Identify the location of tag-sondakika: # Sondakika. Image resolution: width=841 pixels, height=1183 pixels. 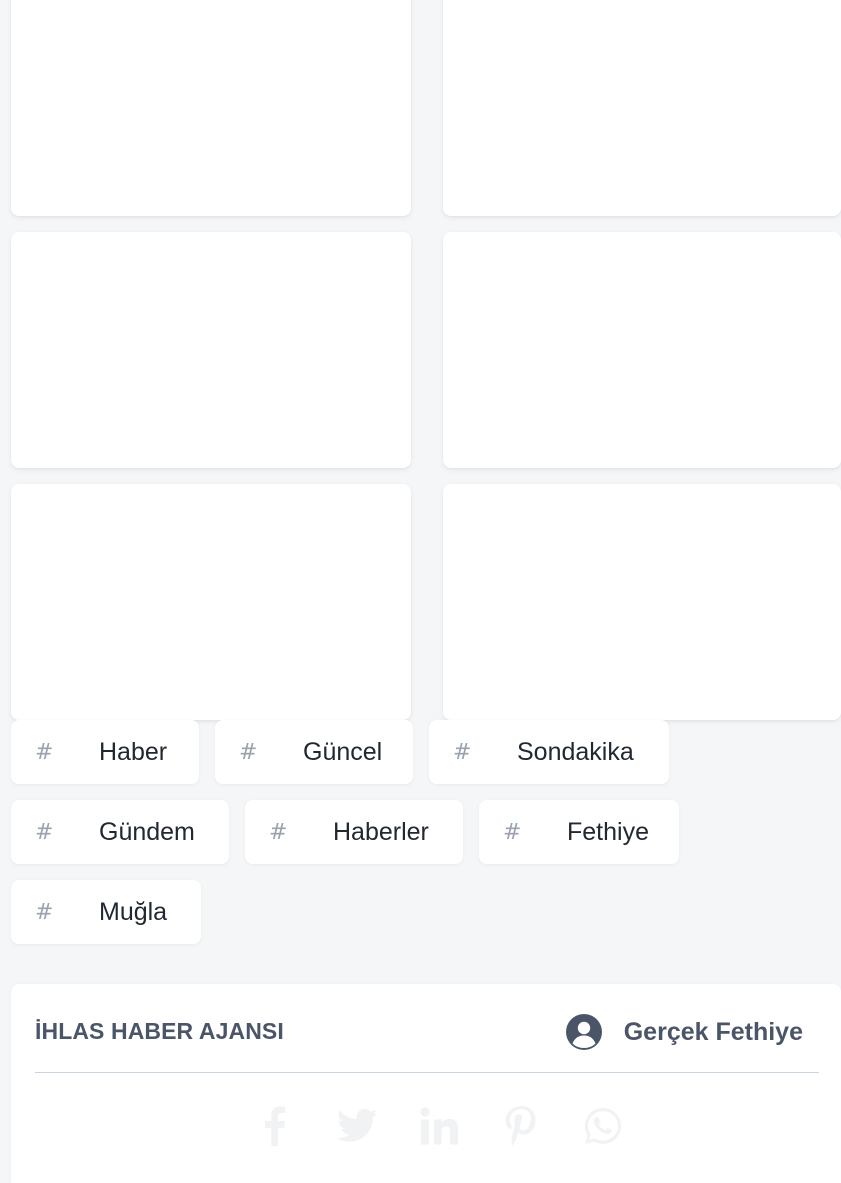
(549, 752).